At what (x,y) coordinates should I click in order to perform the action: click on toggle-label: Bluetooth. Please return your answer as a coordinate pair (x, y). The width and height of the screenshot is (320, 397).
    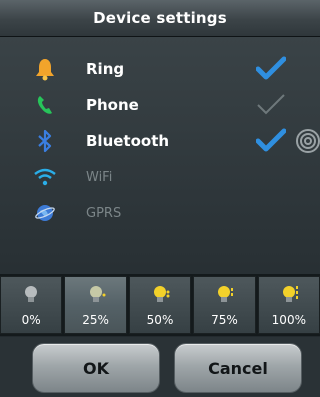
    Looking at the image, I should click on (128, 141).